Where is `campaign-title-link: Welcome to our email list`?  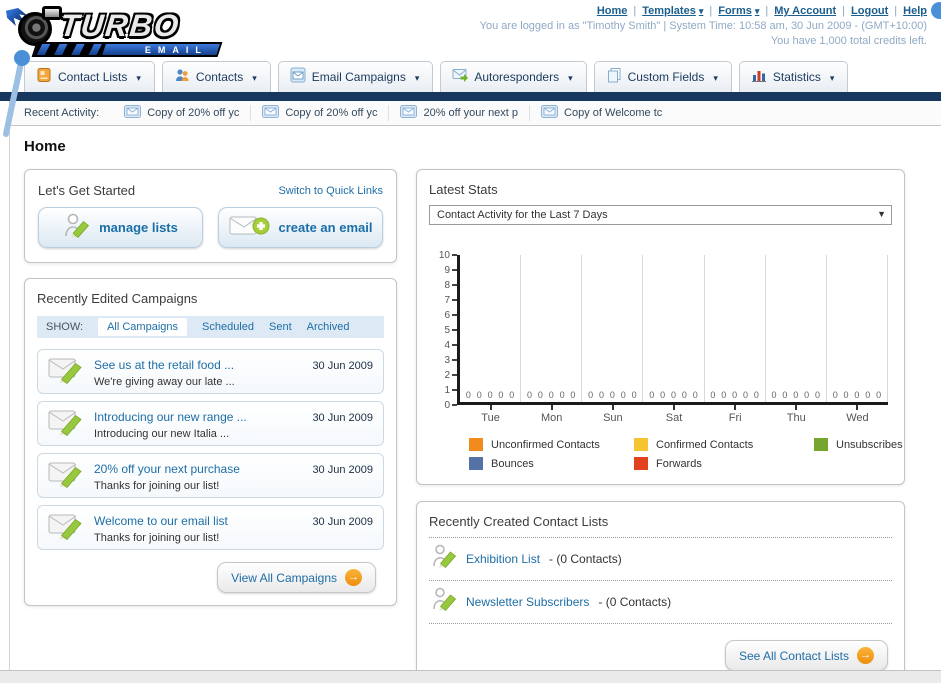
campaign-title-link: Welcome to our email list is located at coordinates (161, 521).